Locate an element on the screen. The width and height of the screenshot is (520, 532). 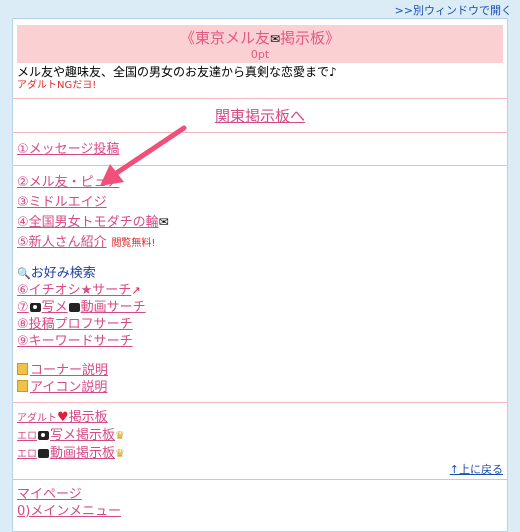
main-menu-link: 0)メインメニュー is located at coordinates (69, 511).